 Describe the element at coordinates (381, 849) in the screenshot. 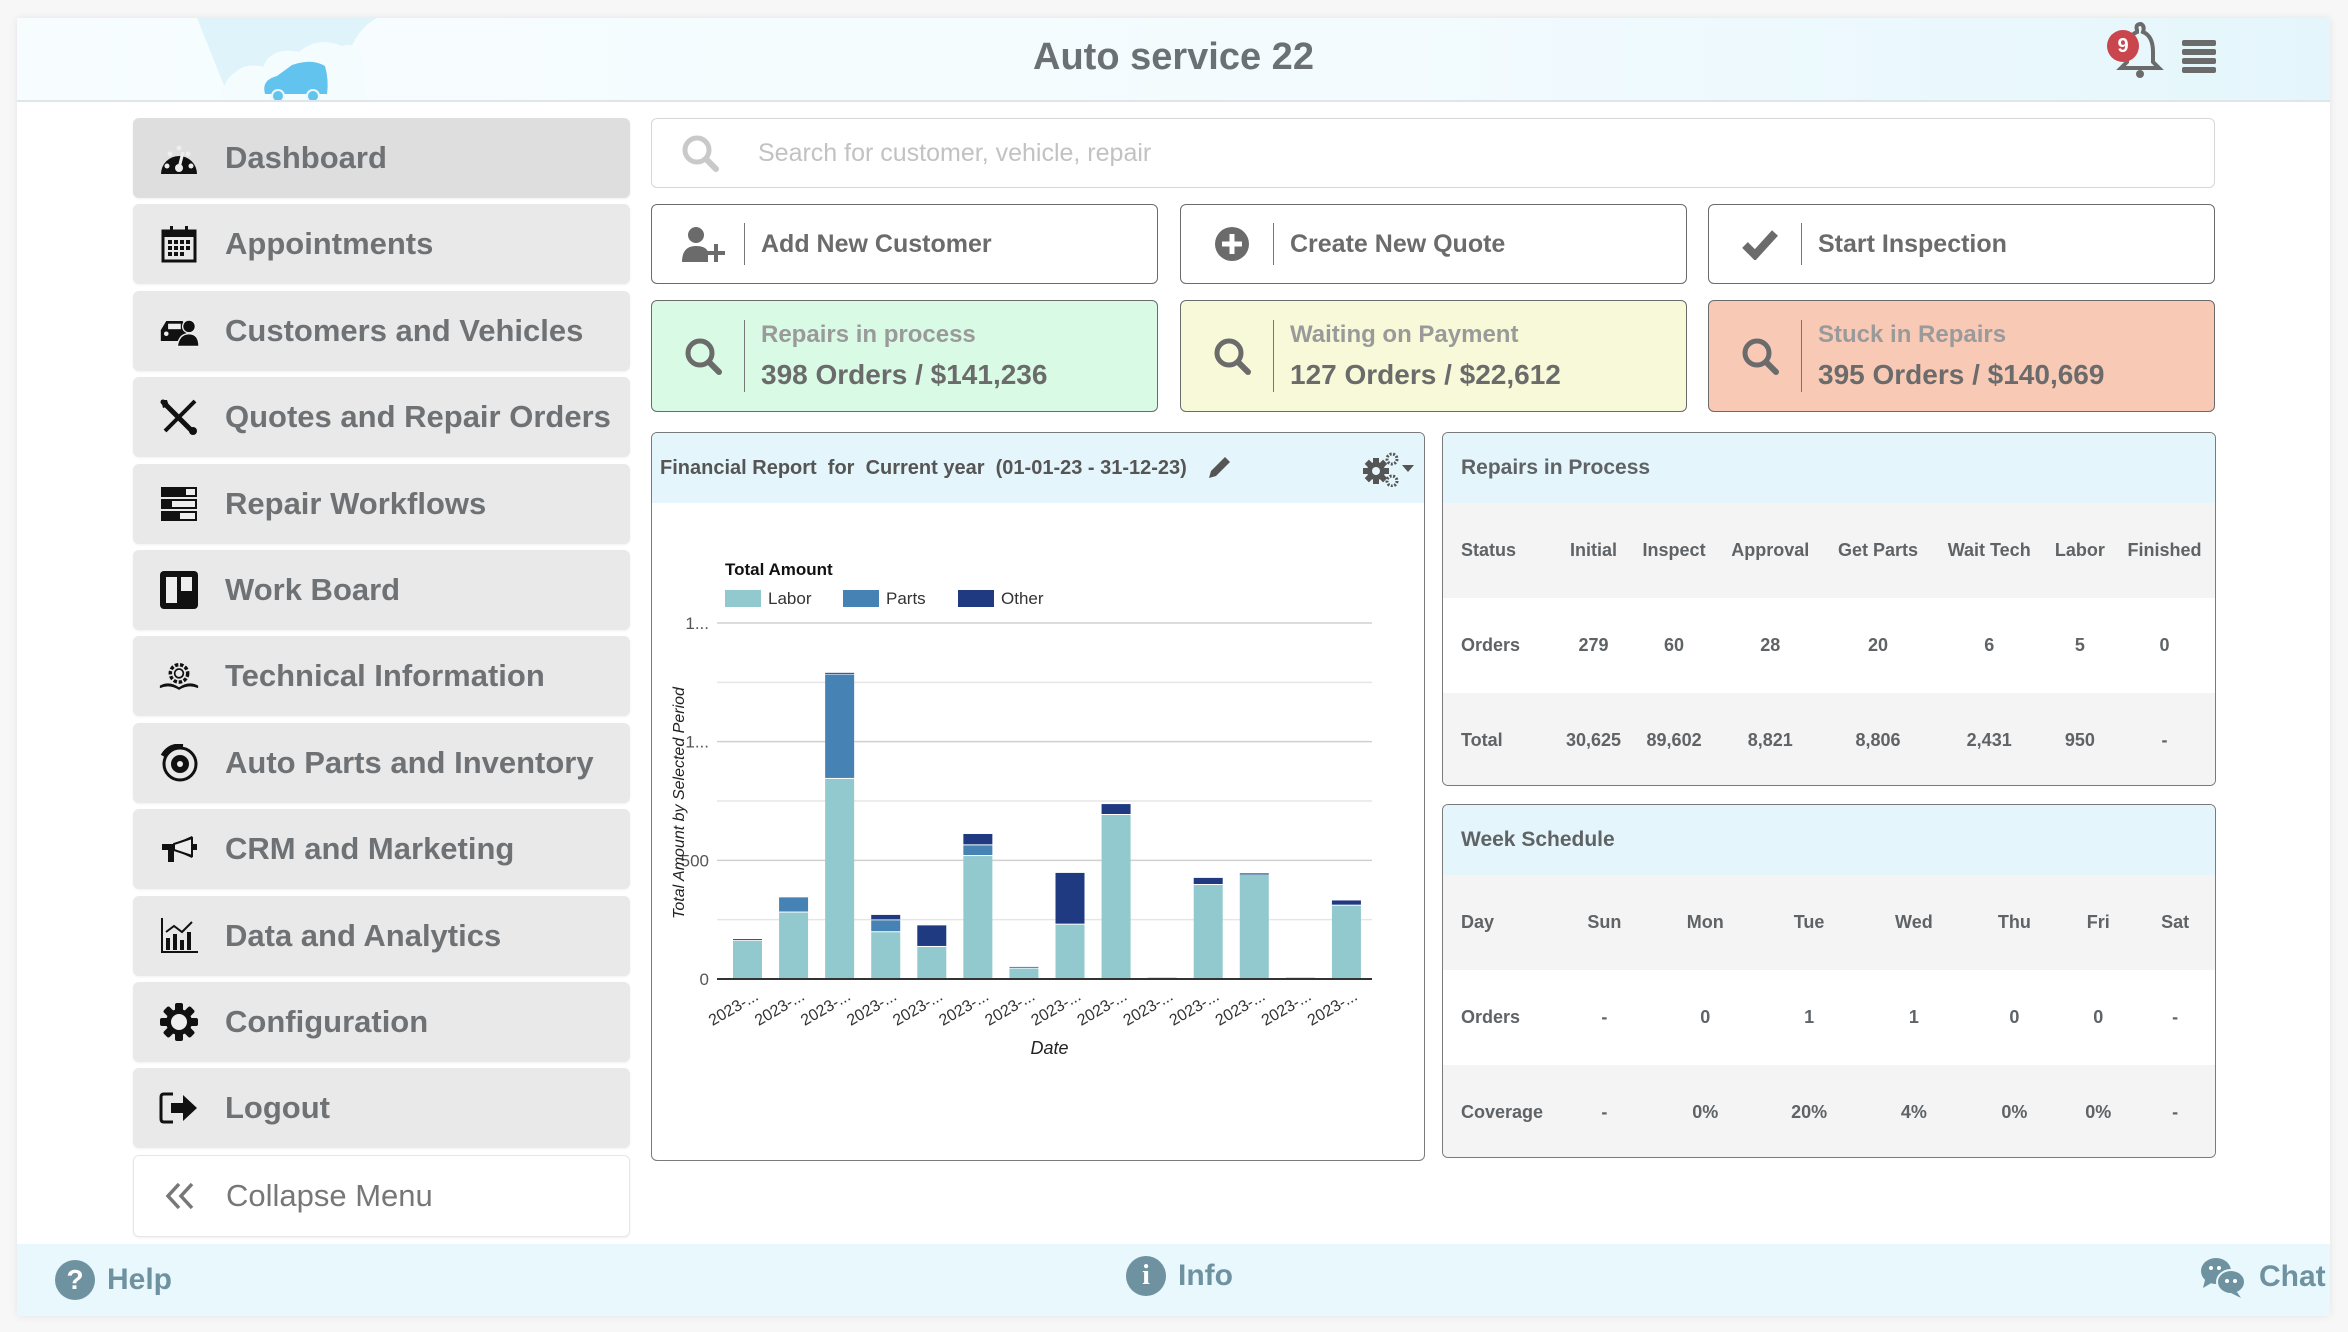

I see `sidebar-item-crm-and-marketing: CRM and Marketing` at that location.